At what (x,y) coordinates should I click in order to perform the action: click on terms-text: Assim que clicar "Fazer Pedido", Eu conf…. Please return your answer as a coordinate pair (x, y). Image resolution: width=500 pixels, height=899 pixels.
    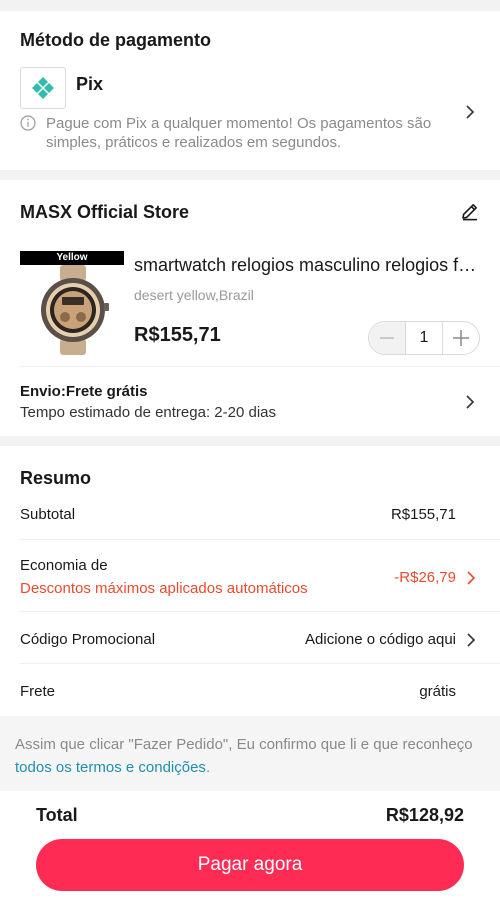
    Looking at the image, I should click on (250, 756).